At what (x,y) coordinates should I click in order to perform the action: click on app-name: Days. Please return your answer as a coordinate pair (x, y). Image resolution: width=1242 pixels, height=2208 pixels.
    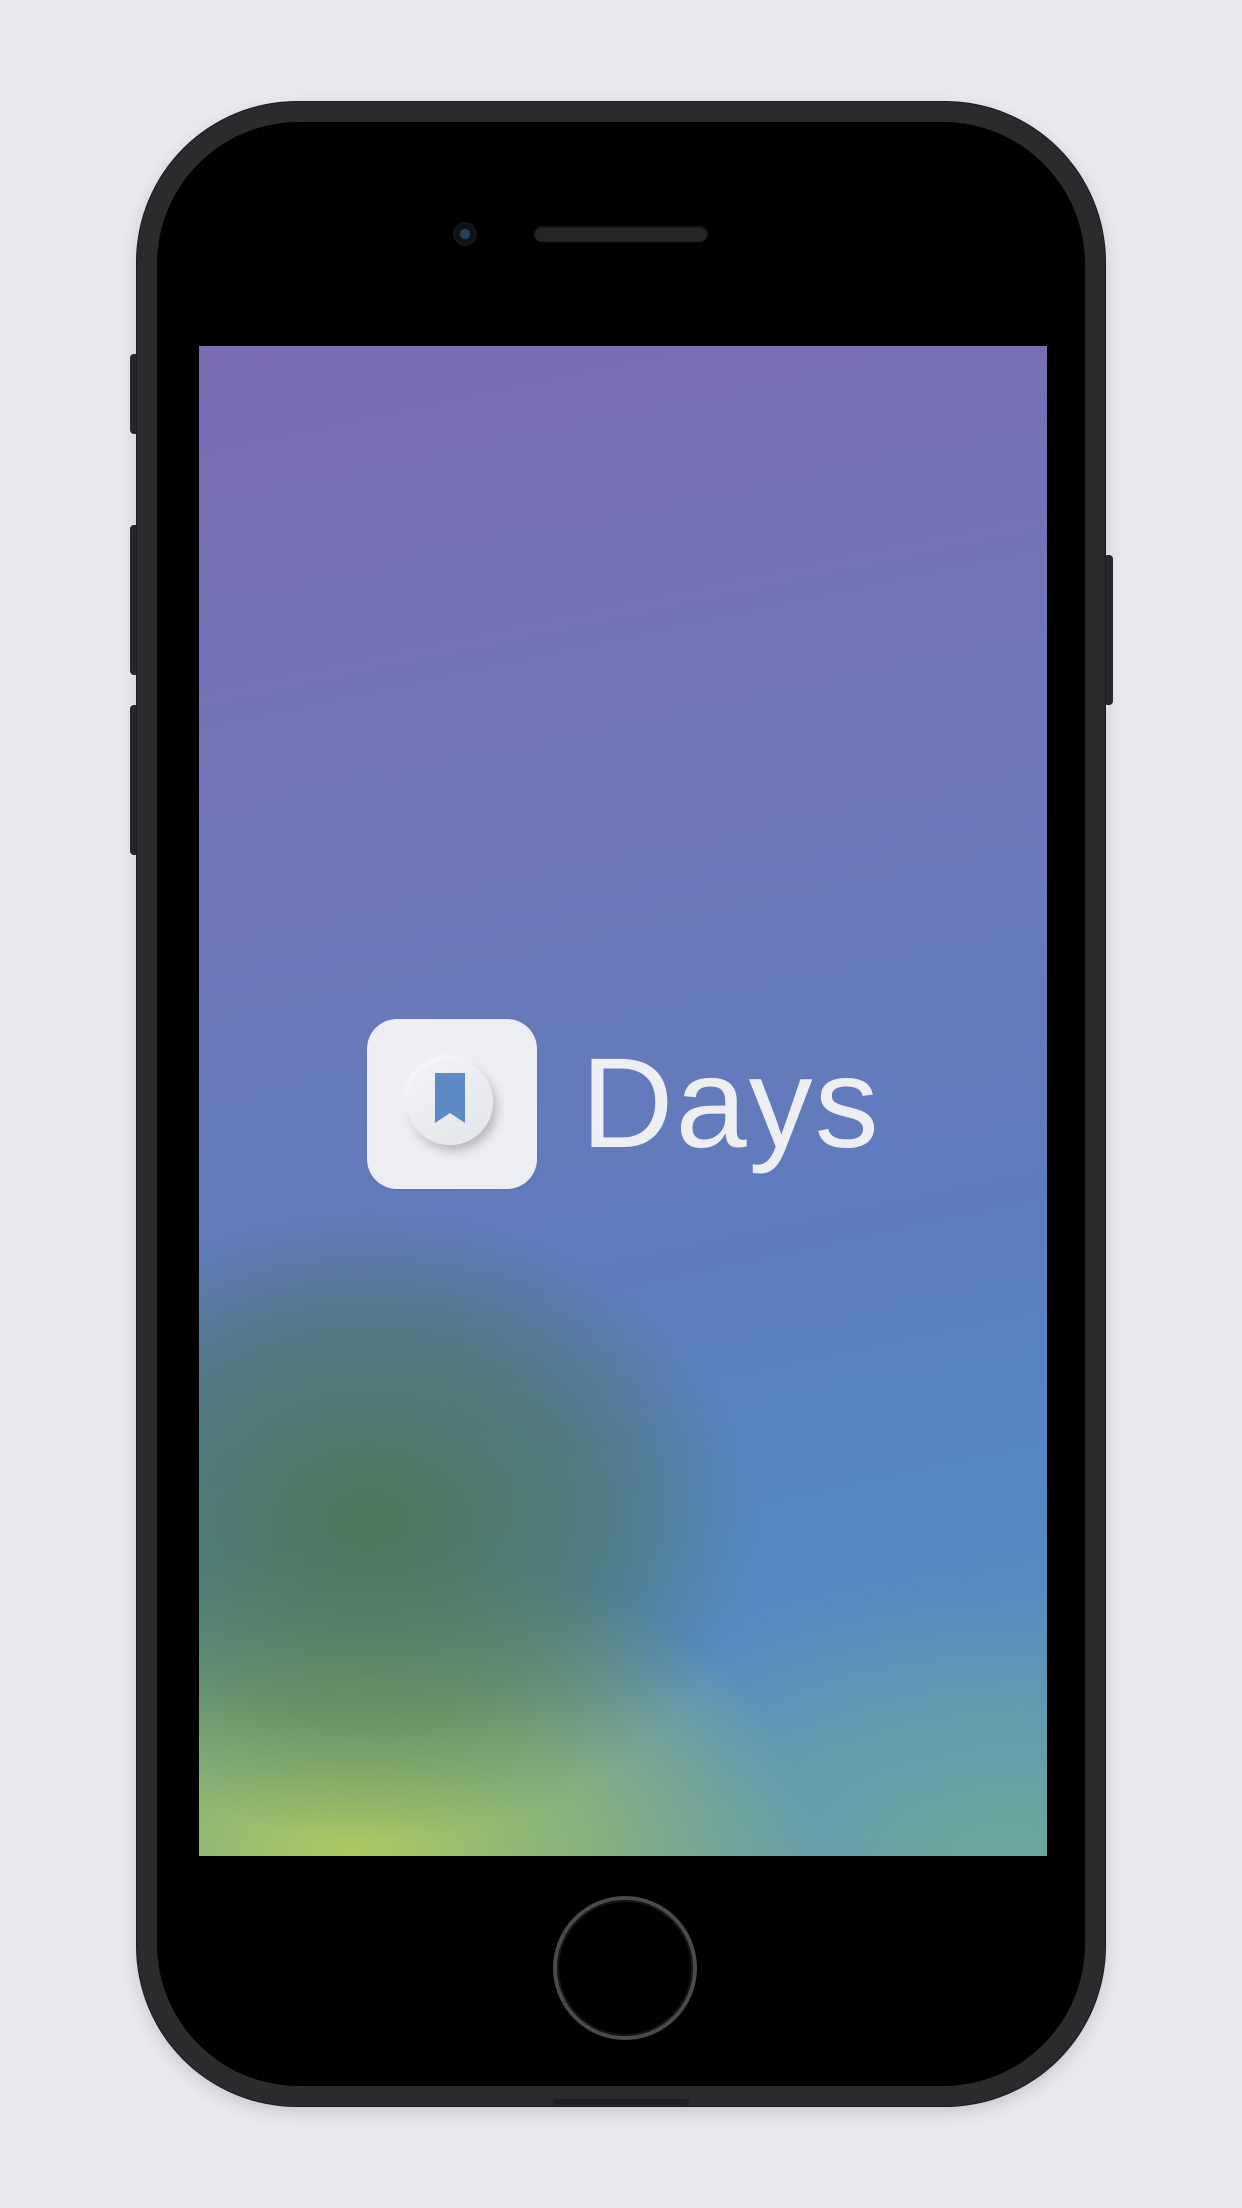
    Looking at the image, I should click on (731, 1103).